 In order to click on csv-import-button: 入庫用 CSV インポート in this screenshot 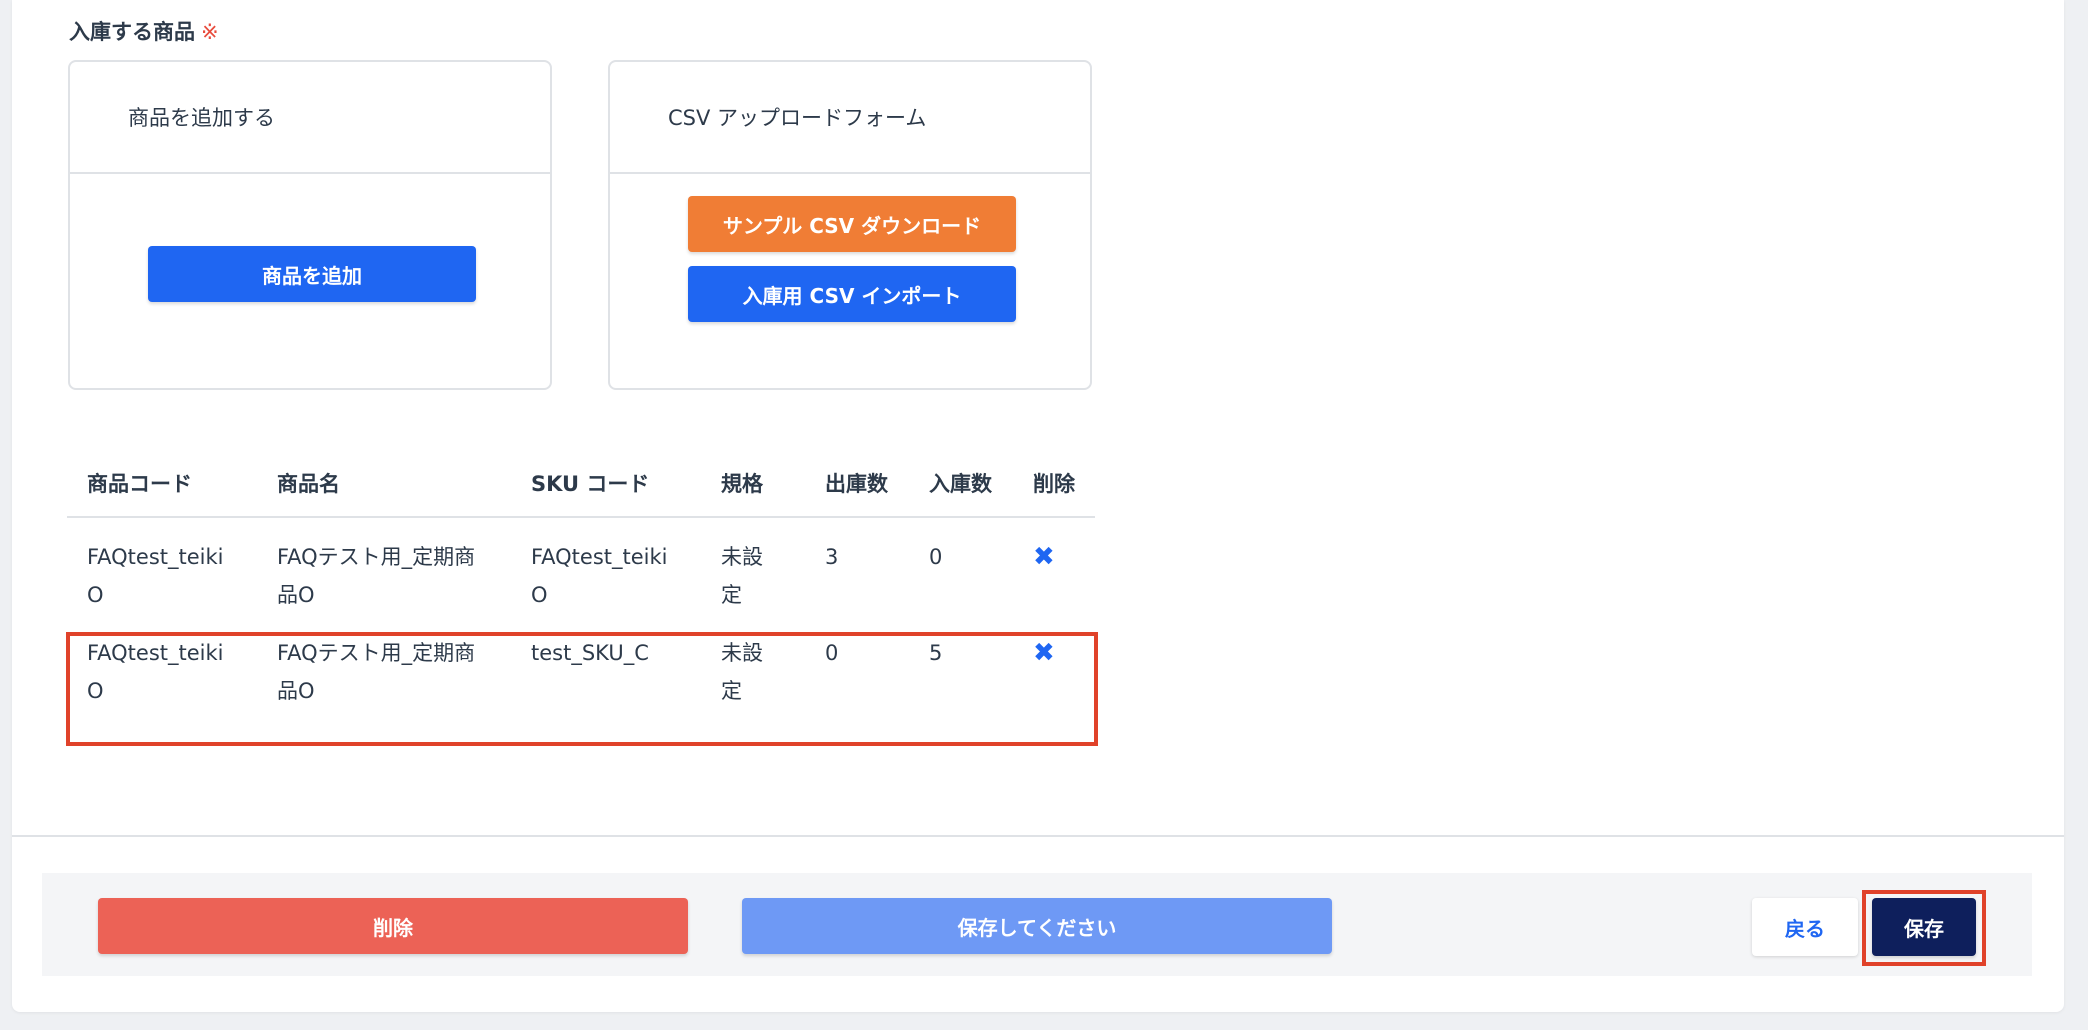, I will do `click(852, 294)`.